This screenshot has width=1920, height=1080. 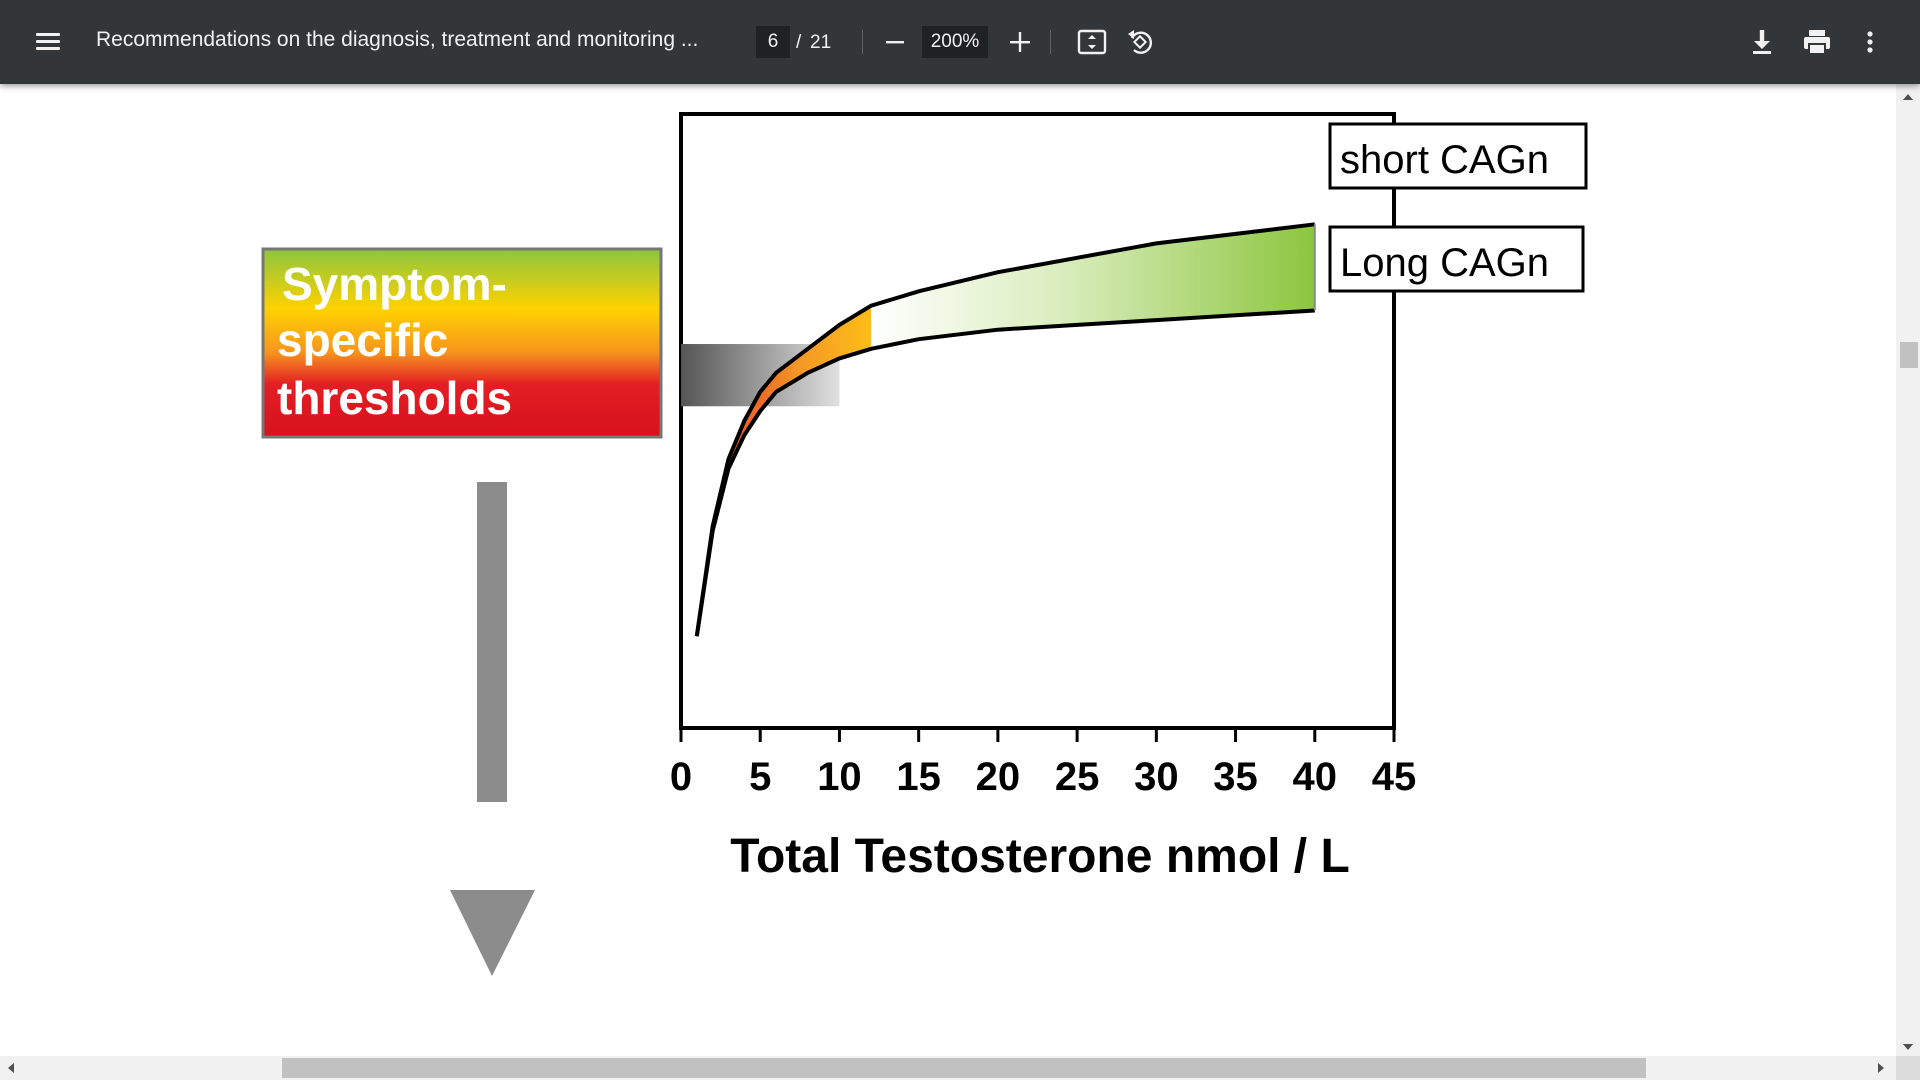 What do you see at coordinates (1908, 97) in the screenshot?
I see `scroll-up-arrow-icon` at bounding box center [1908, 97].